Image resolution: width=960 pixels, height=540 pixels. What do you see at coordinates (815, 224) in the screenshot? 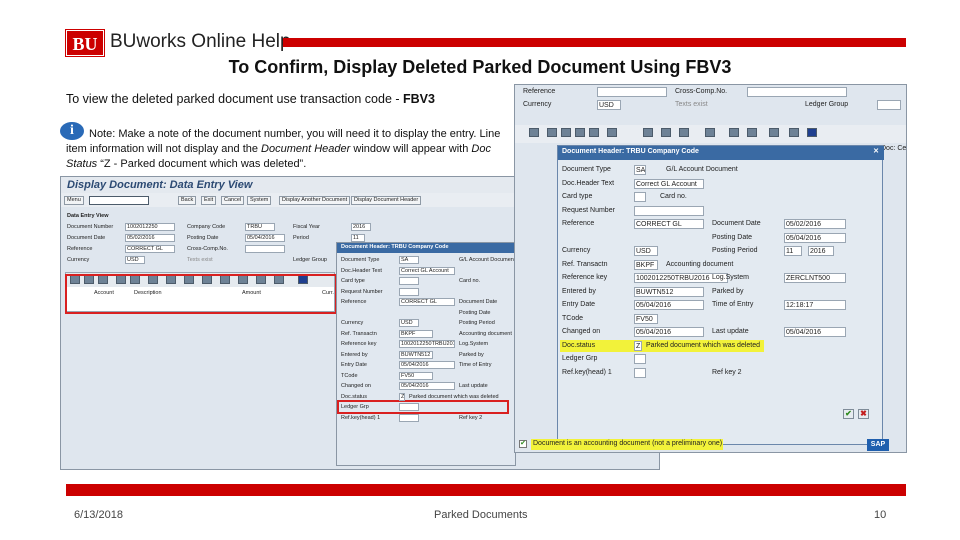
I see `field-extra-value: 05/02/2016` at bounding box center [815, 224].